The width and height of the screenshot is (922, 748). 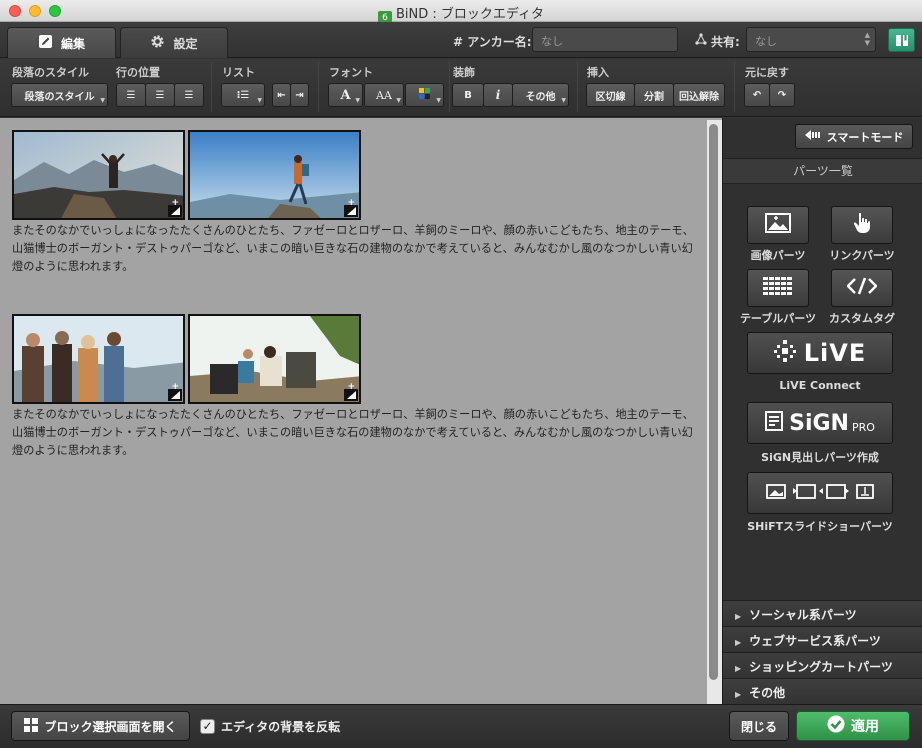 I want to click on live-connect-label: LiVE Connect, so click(x=820, y=385).